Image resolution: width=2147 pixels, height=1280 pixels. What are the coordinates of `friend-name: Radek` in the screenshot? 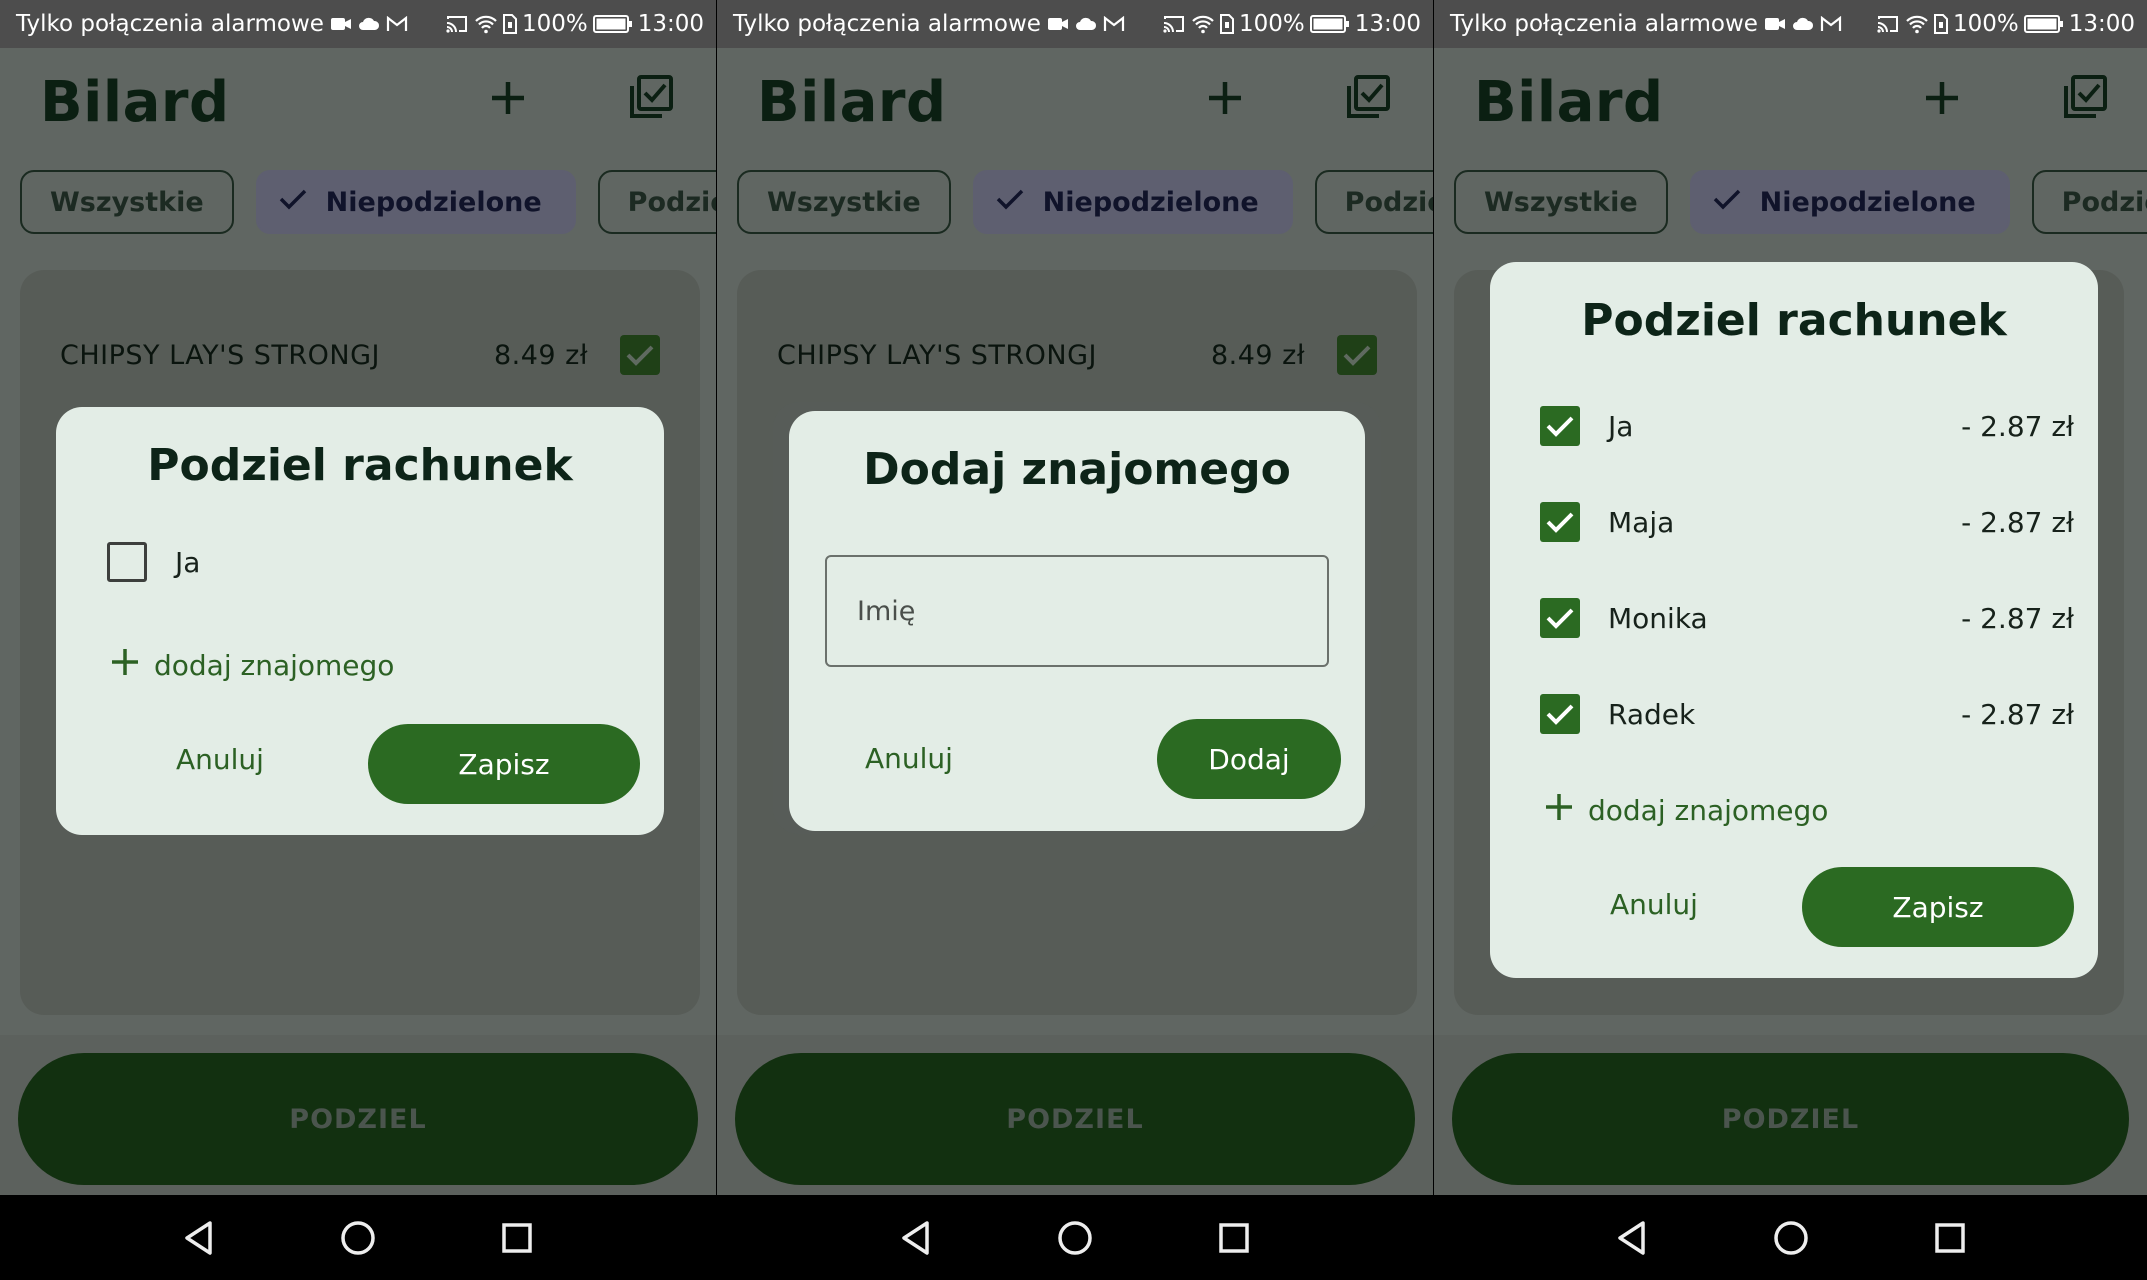 It's located at (1652, 714).